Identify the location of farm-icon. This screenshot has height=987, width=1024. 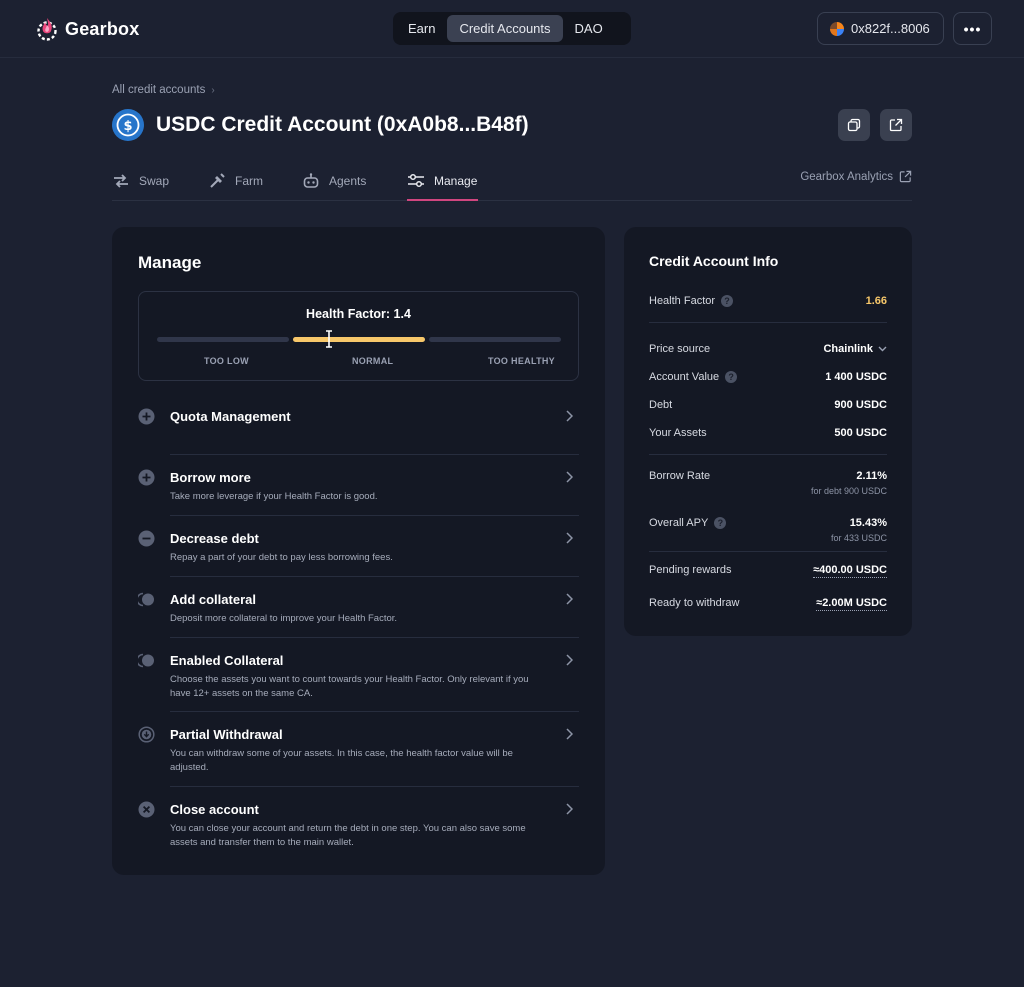
(217, 180).